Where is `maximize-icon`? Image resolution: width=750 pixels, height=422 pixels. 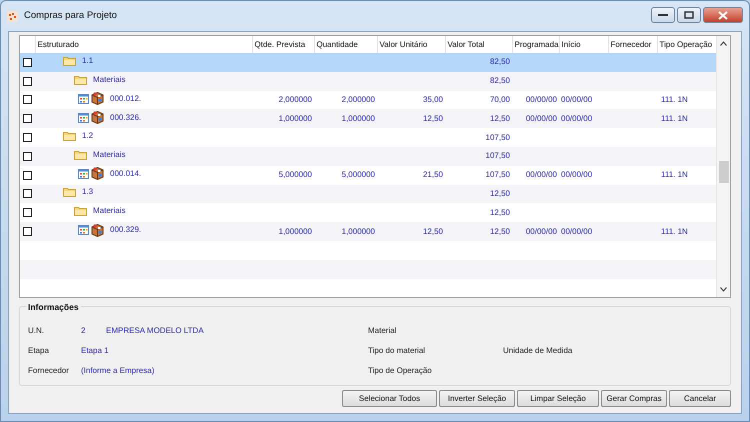
maximize-icon is located at coordinates (689, 15).